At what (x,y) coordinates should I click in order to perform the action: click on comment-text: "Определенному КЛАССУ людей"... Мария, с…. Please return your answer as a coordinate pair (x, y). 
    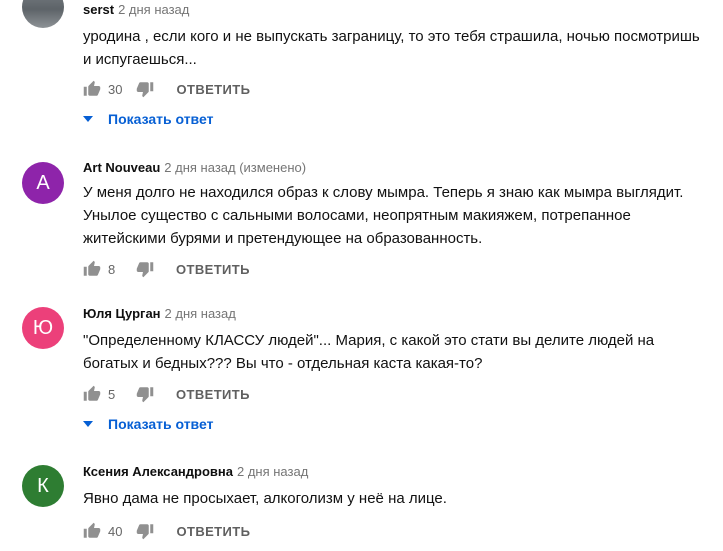
    Looking at the image, I should click on (369, 352).